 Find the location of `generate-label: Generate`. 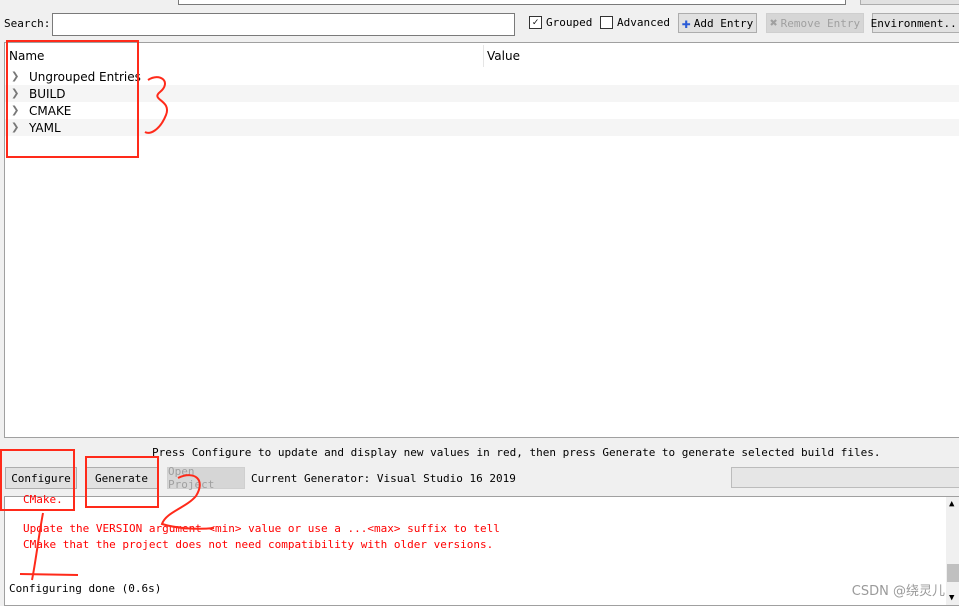

generate-label: Generate is located at coordinates (121, 478).